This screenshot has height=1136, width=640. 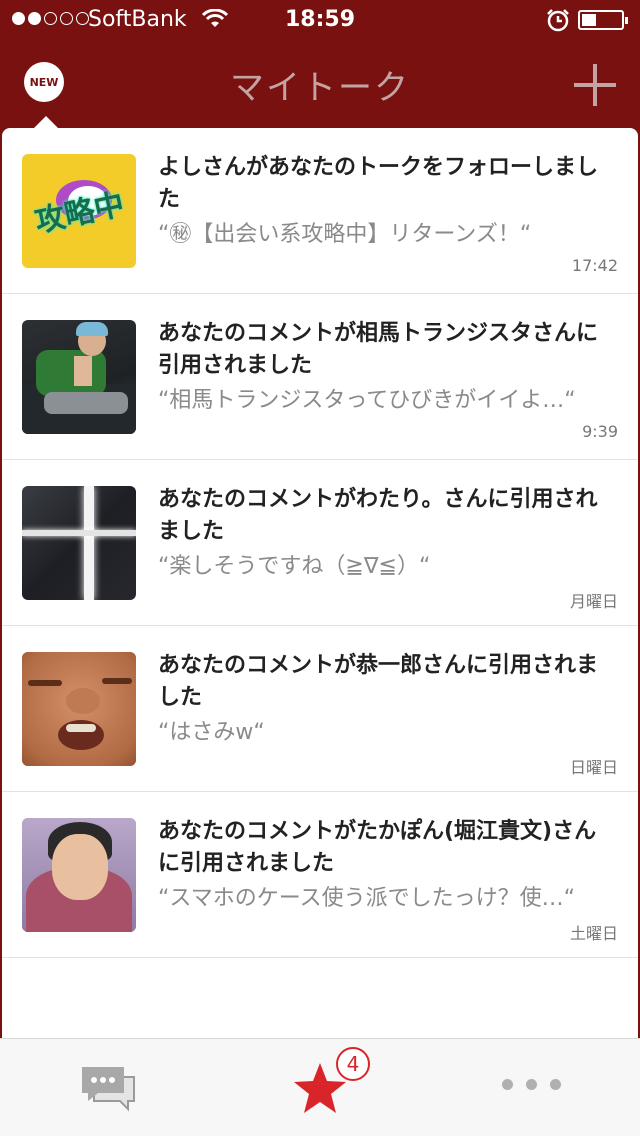 What do you see at coordinates (320, 88) in the screenshot?
I see `page-title: マイトーク` at bounding box center [320, 88].